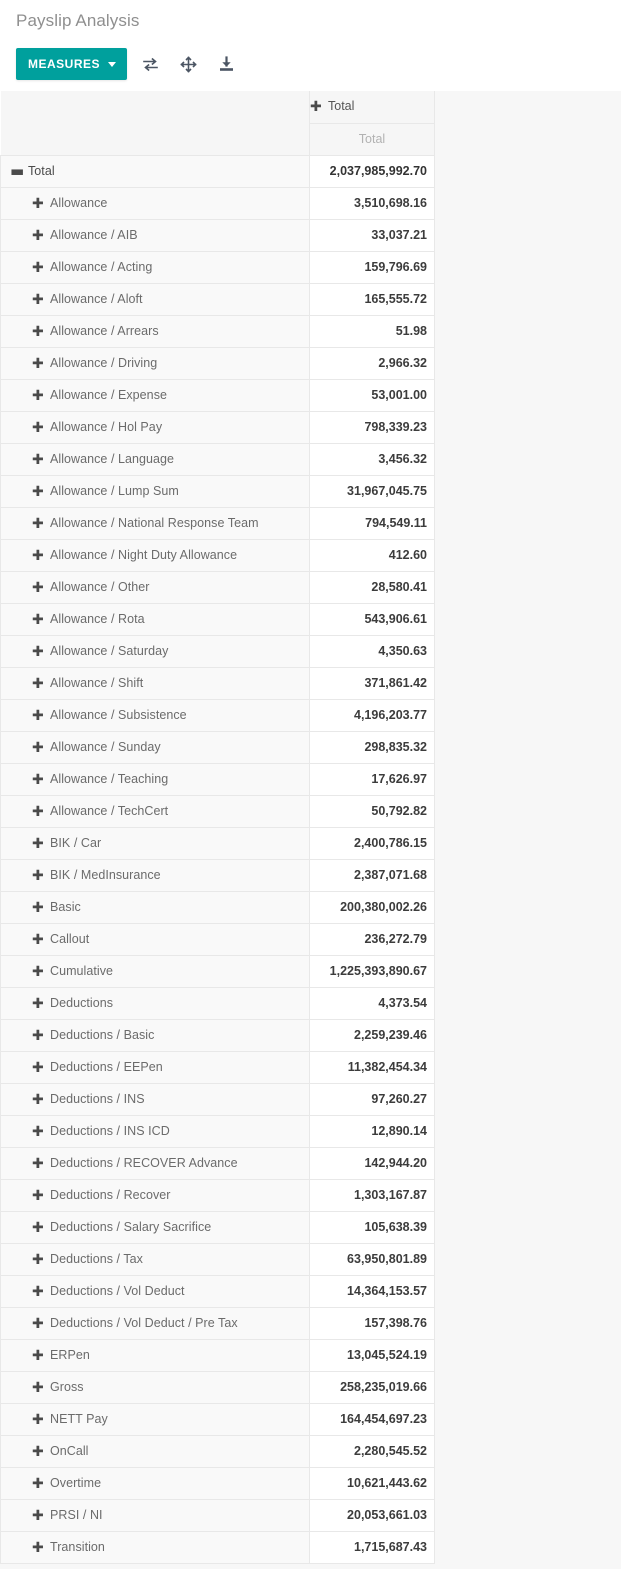  What do you see at coordinates (155, 1515) in the screenshot?
I see `row-label-cell: ✚ PRSI / NI` at bounding box center [155, 1515].